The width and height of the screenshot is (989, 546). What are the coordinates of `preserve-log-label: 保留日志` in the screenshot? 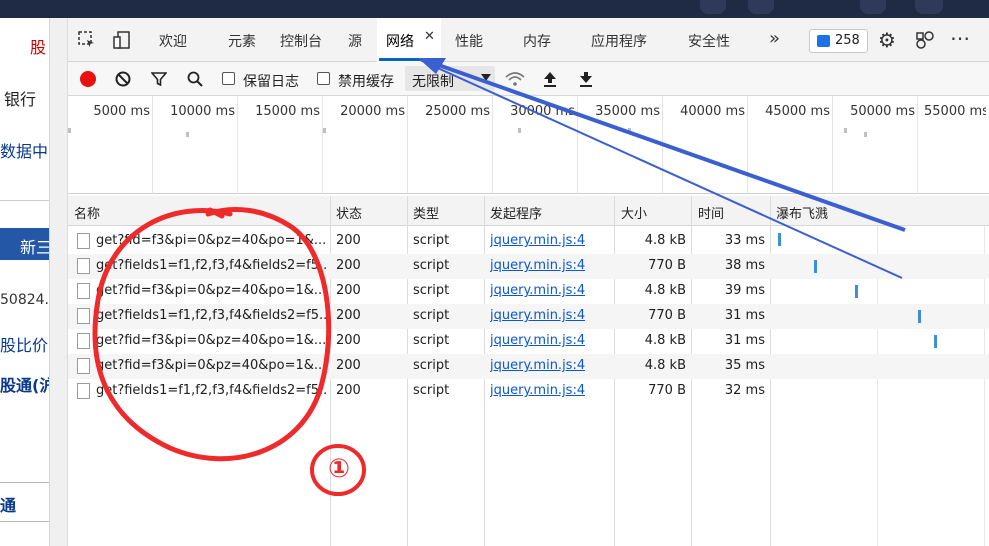 It's located at (271, 82).